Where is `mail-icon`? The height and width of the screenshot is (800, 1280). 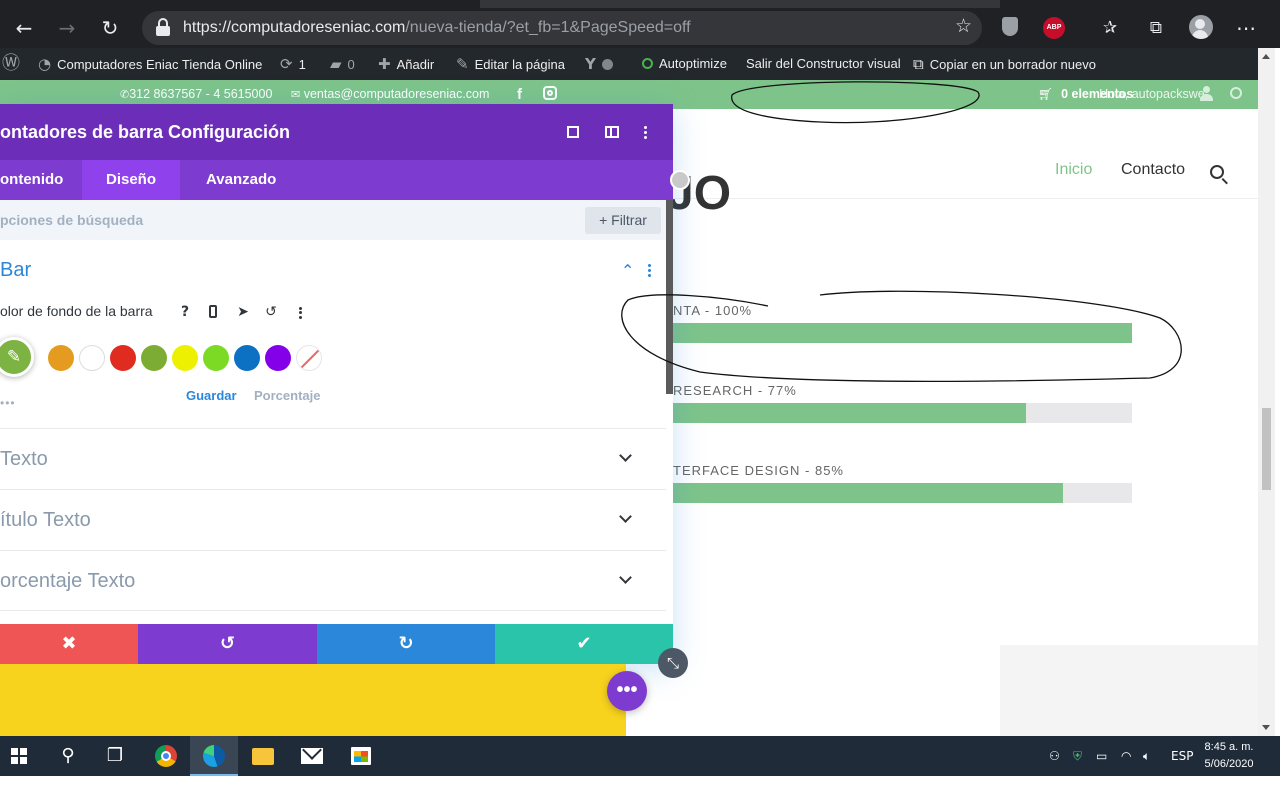
mail-icon is located at coordinates (312, 756).